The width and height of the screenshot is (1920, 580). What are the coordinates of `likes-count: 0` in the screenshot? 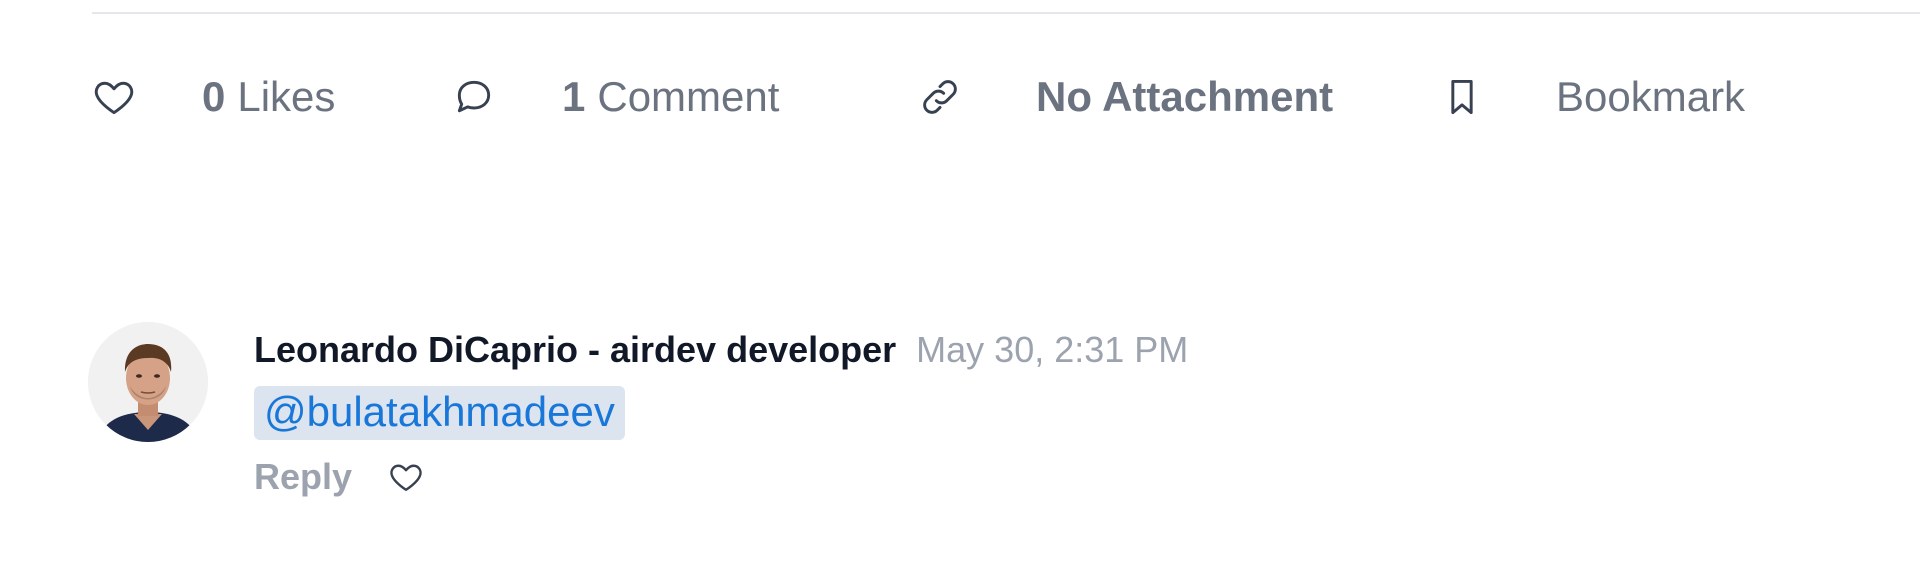 It's located at (214, 96).